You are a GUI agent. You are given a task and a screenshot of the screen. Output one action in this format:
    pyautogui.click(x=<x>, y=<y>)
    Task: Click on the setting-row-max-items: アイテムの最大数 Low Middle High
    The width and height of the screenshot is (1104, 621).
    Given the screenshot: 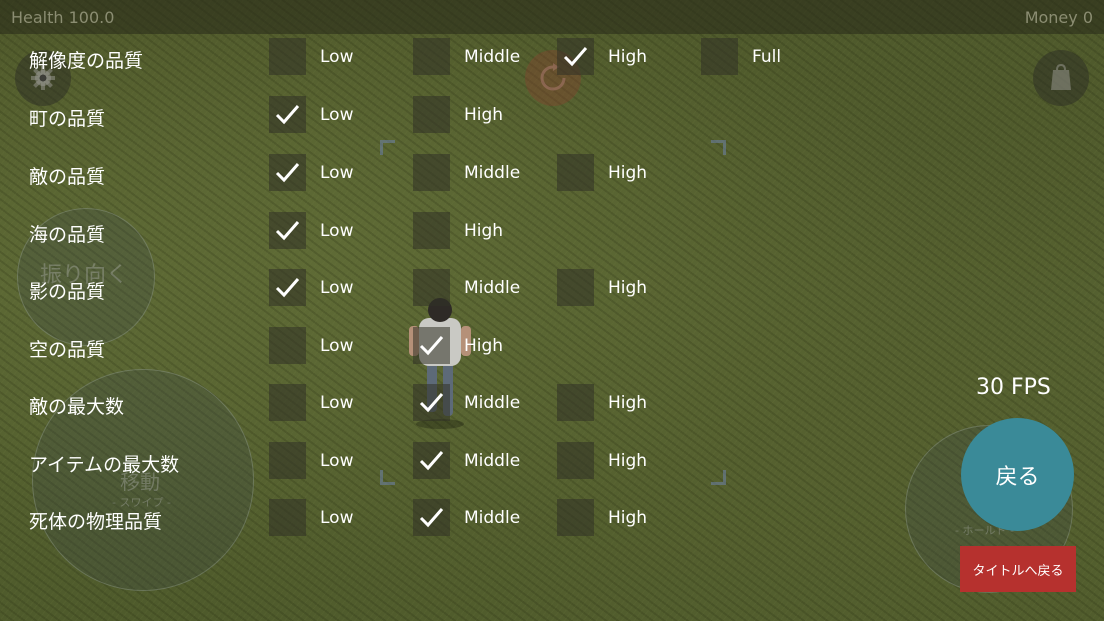 What is the action you would take?
    pyautogui.click(x=450, y=462)
    